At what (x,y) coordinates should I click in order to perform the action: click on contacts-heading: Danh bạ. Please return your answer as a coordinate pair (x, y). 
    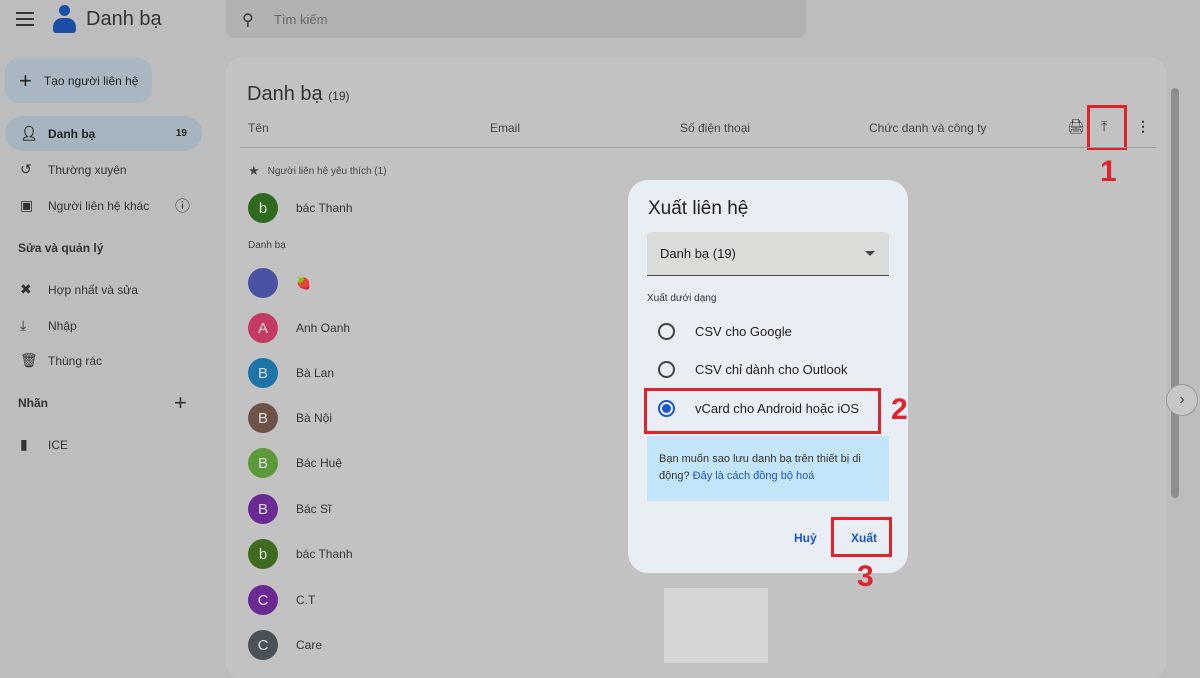
    Looking at the image, I should click on (267, 245).